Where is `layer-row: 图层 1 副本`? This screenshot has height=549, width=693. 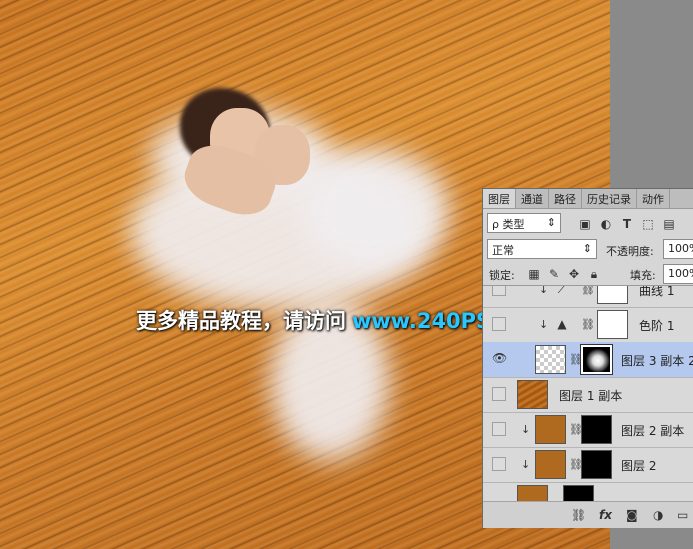
layer-row: 图层 1 副本 is located at coordinates (588, 395).